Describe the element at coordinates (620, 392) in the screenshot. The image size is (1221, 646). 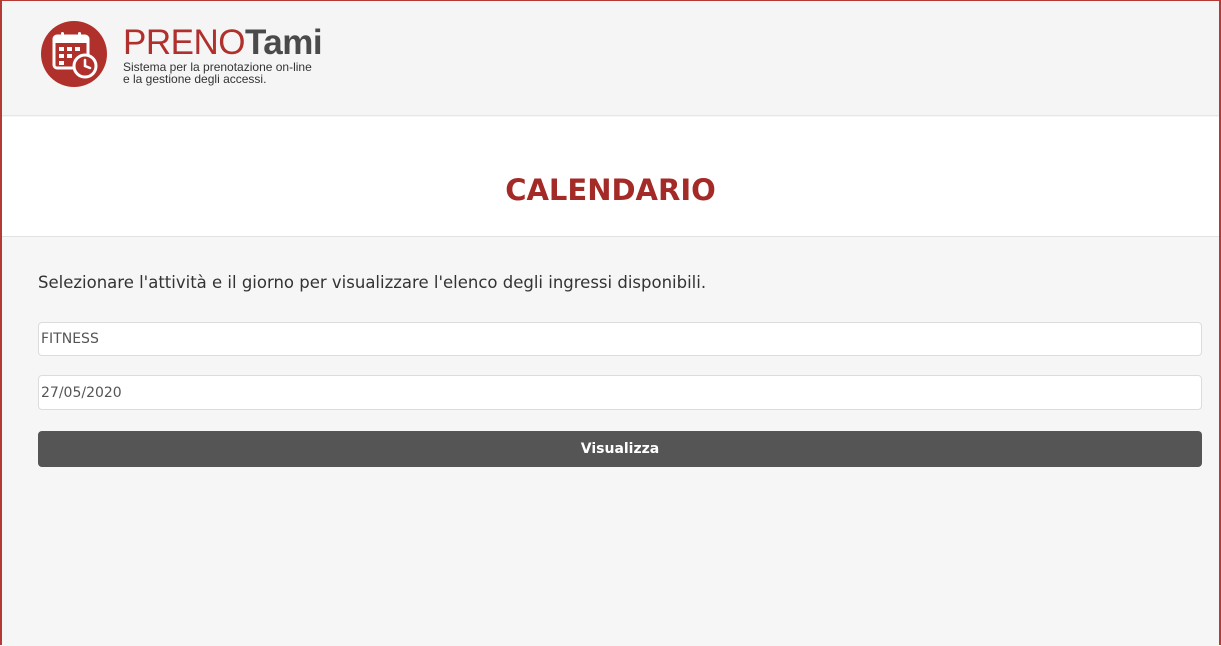
I see `date-field` at that location.